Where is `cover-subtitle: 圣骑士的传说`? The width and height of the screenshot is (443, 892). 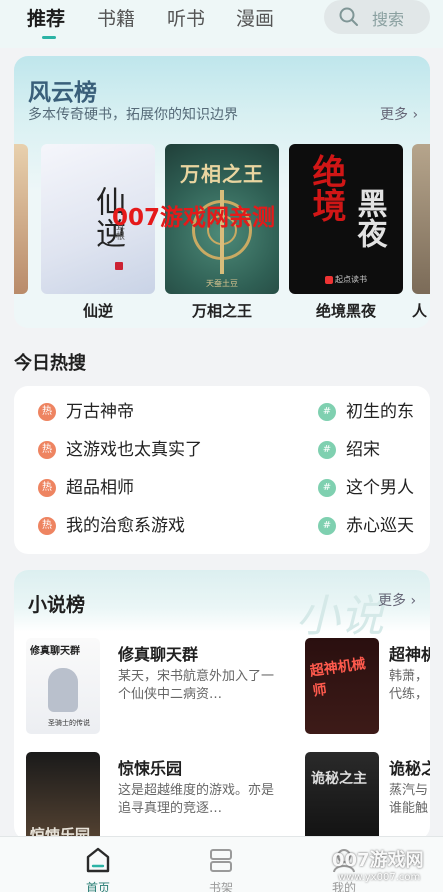
cover-subtitle: 圣骑士的传说 is located at coordinates (69, 723).